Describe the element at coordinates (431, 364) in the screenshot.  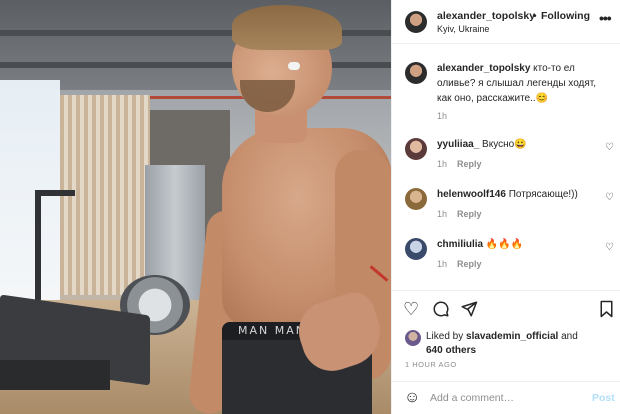
I see `post-timestamp: 1 HOUR AGO` at that location.